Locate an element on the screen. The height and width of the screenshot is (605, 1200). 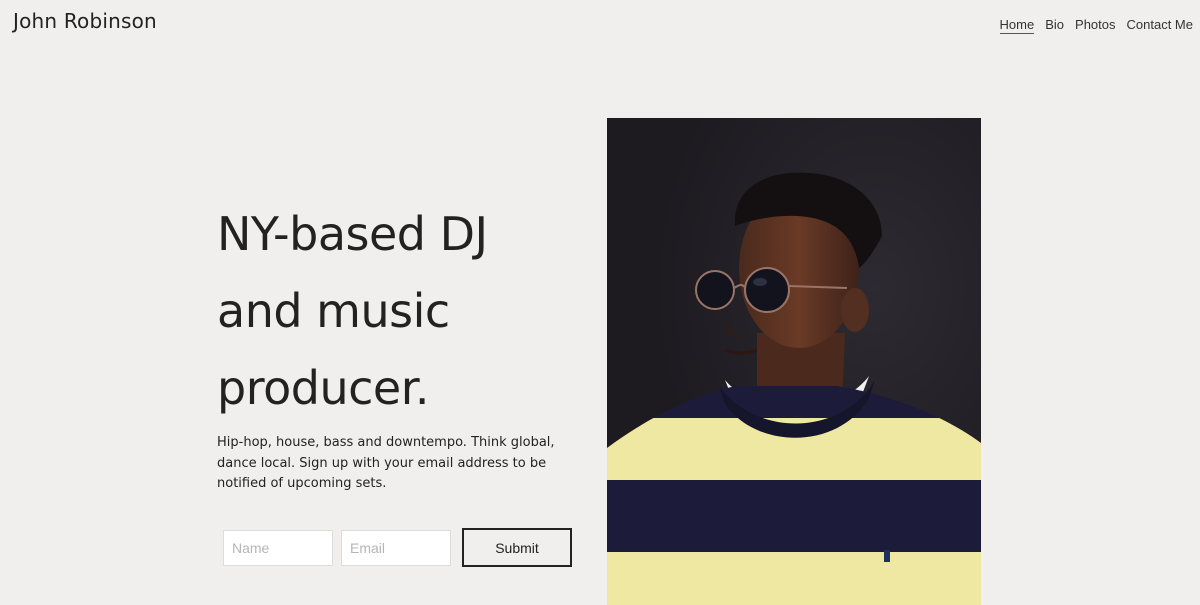
main-nav: Home Bio Photos Contact Me is located at coordinates (1096, 25).